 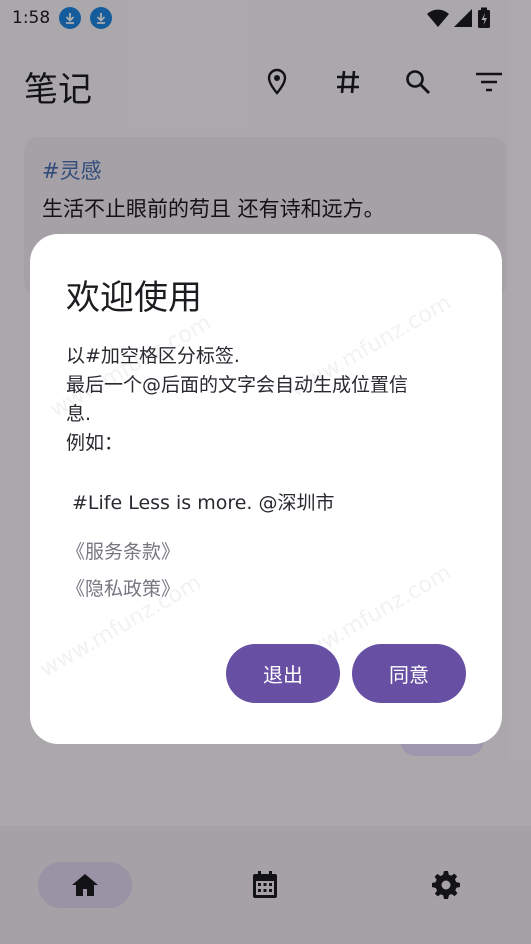 I want to click on exit-button: 退出, so click(x=283, y=673).